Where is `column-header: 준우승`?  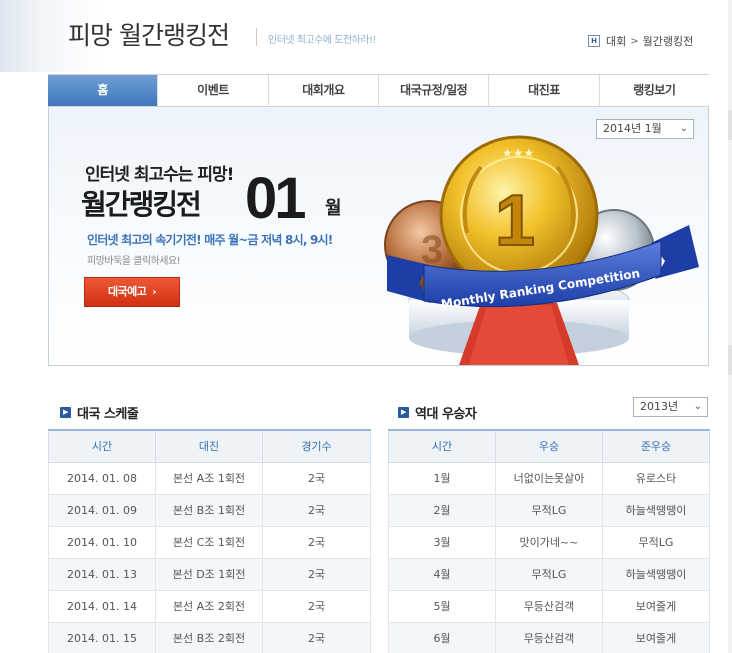
column-header: 준우승 is located at coordinates (656, 446).